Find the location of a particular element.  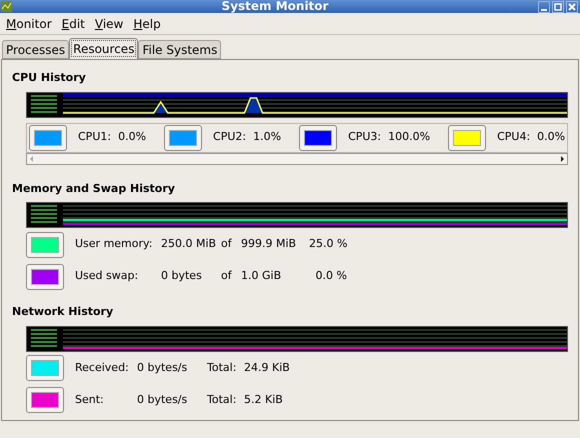

cpu-label: CPU4: is located at coordinates (513, 137).